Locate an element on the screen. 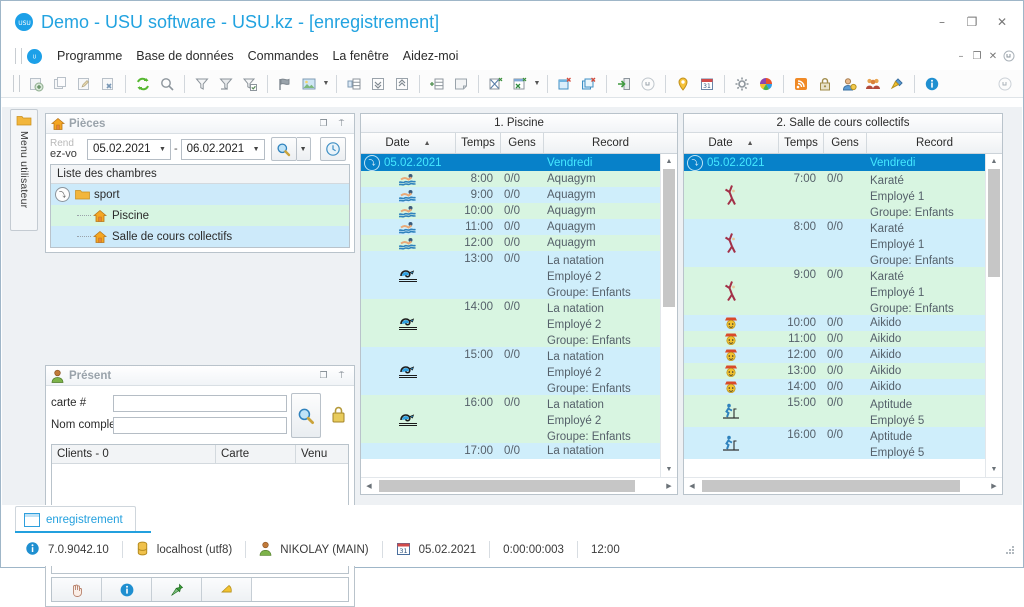 Image resolution: width=1024 pixels, height=607 pixels. settings-icon is located at coordinates (742, 83).